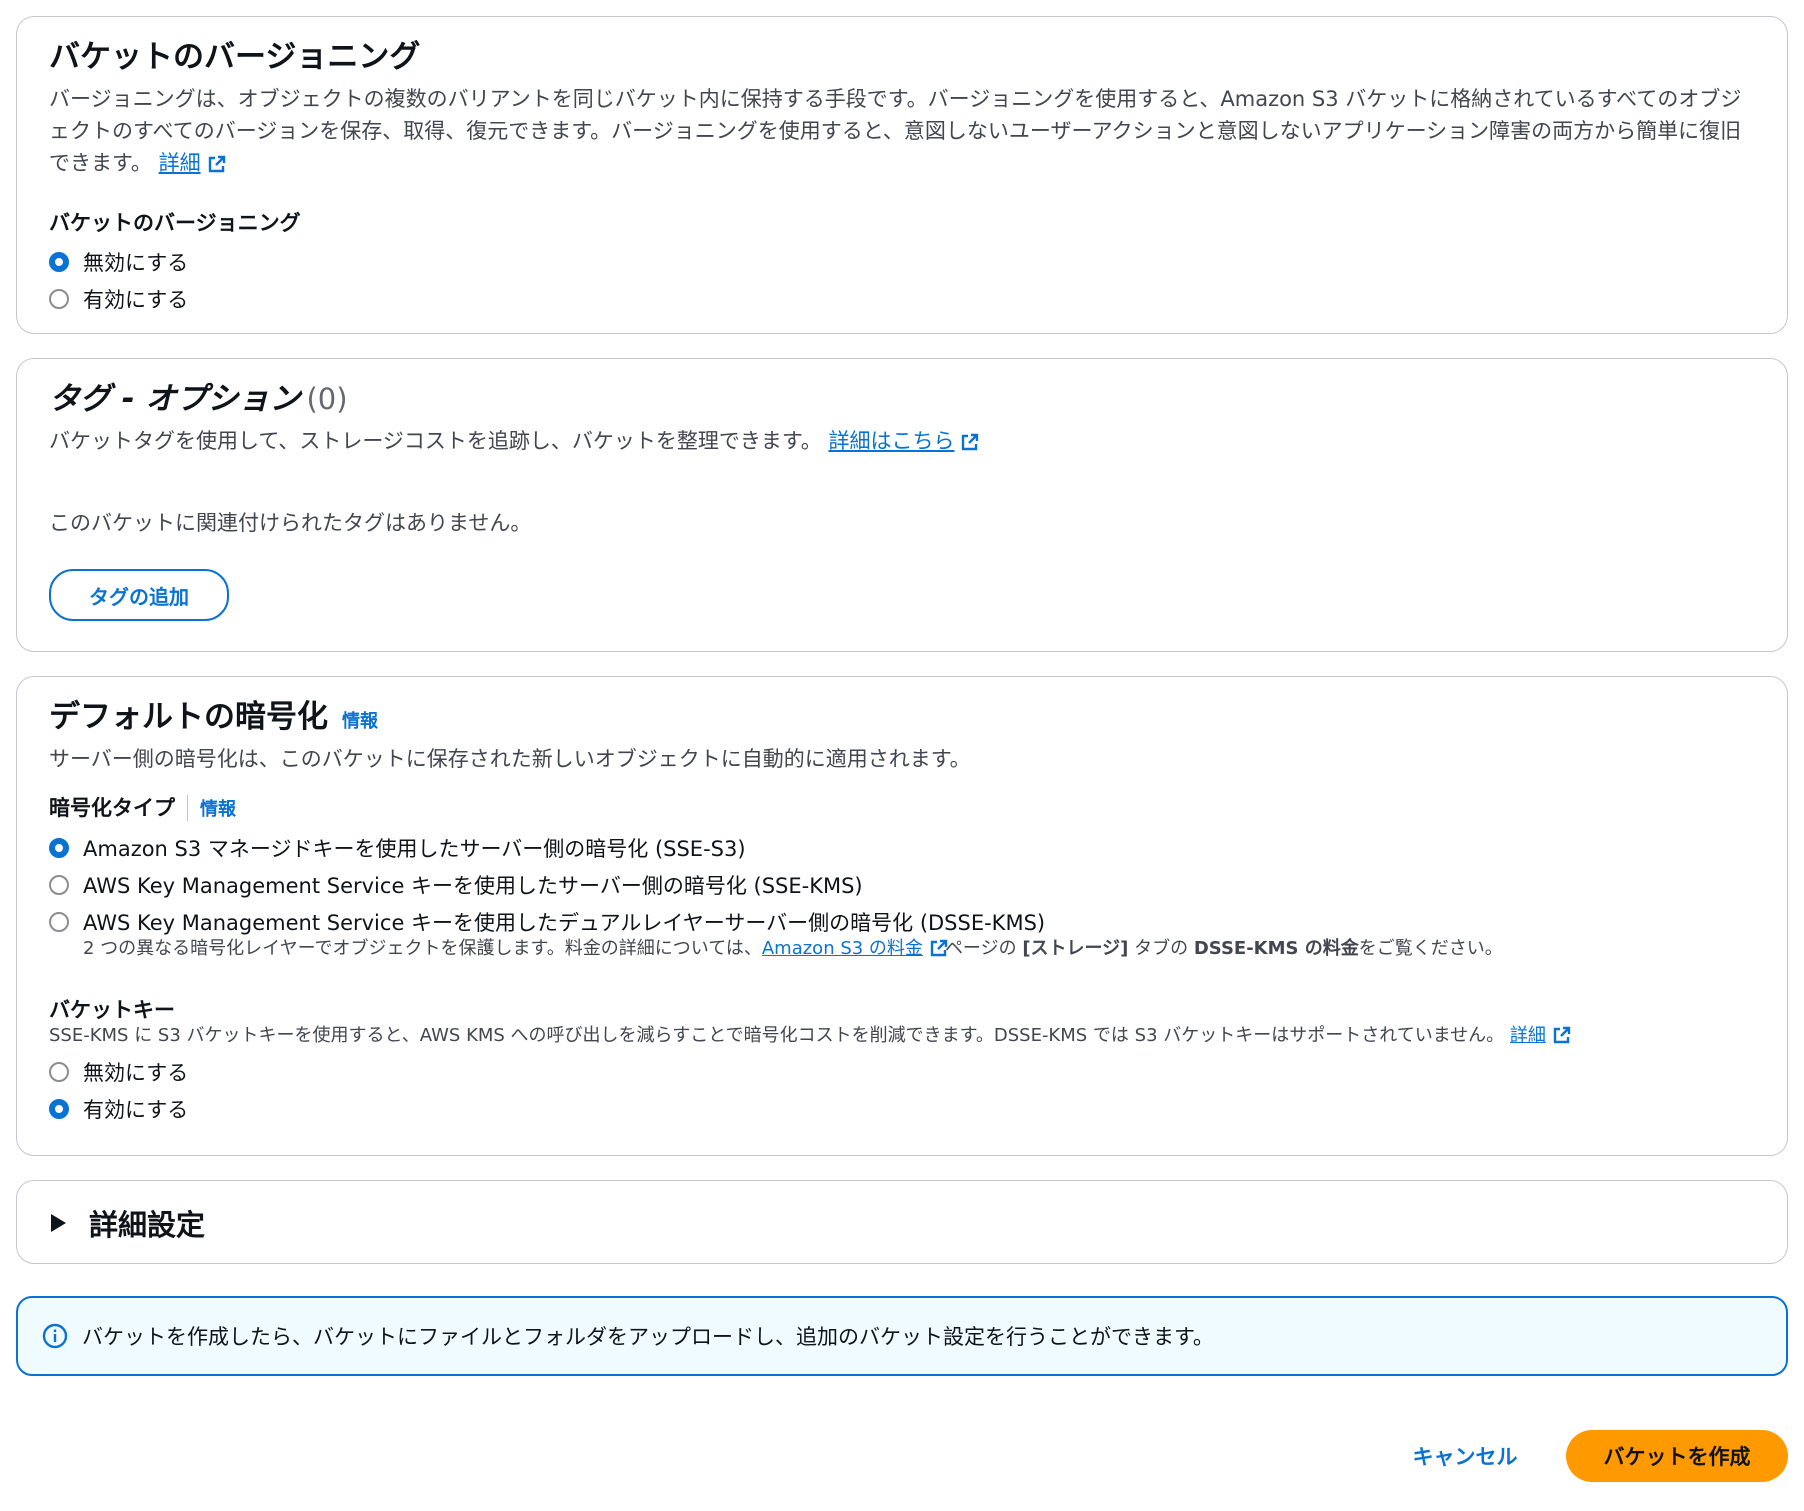  Describe the element at coordinates (422, 948) in the screenshot. I see `hint-text: 2 つの異なる暗号化レイヤーでオブジェクトを保護します。料金の詳細については、` at that location.